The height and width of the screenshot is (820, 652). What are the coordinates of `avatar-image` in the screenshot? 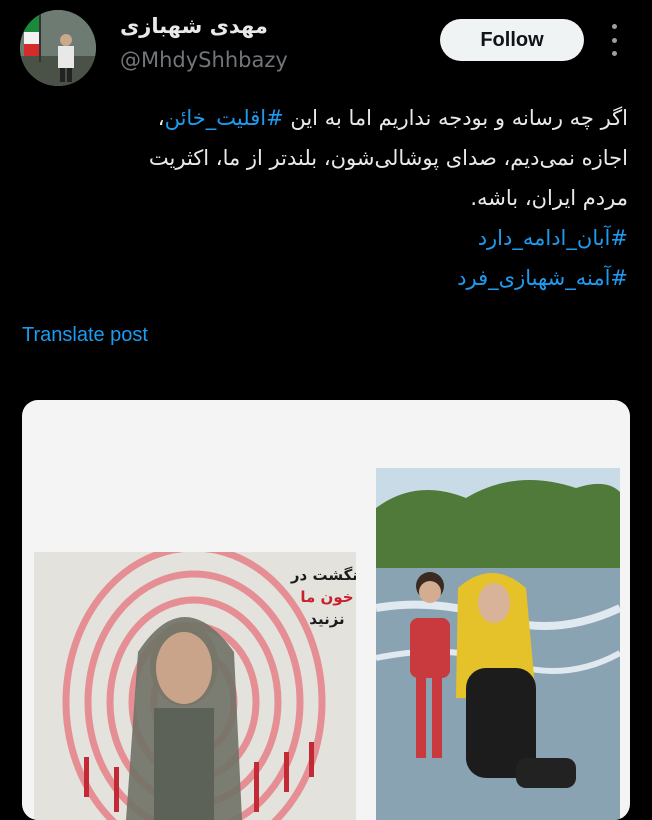 It's located at (58, 48).